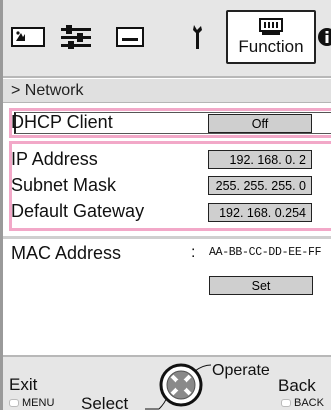 This screenshot has width=331, height=414. What do you see at coordinates (167, 91) in the screenshot?
I see `breadcrumb: > Network` at bounding box center [167, 91].